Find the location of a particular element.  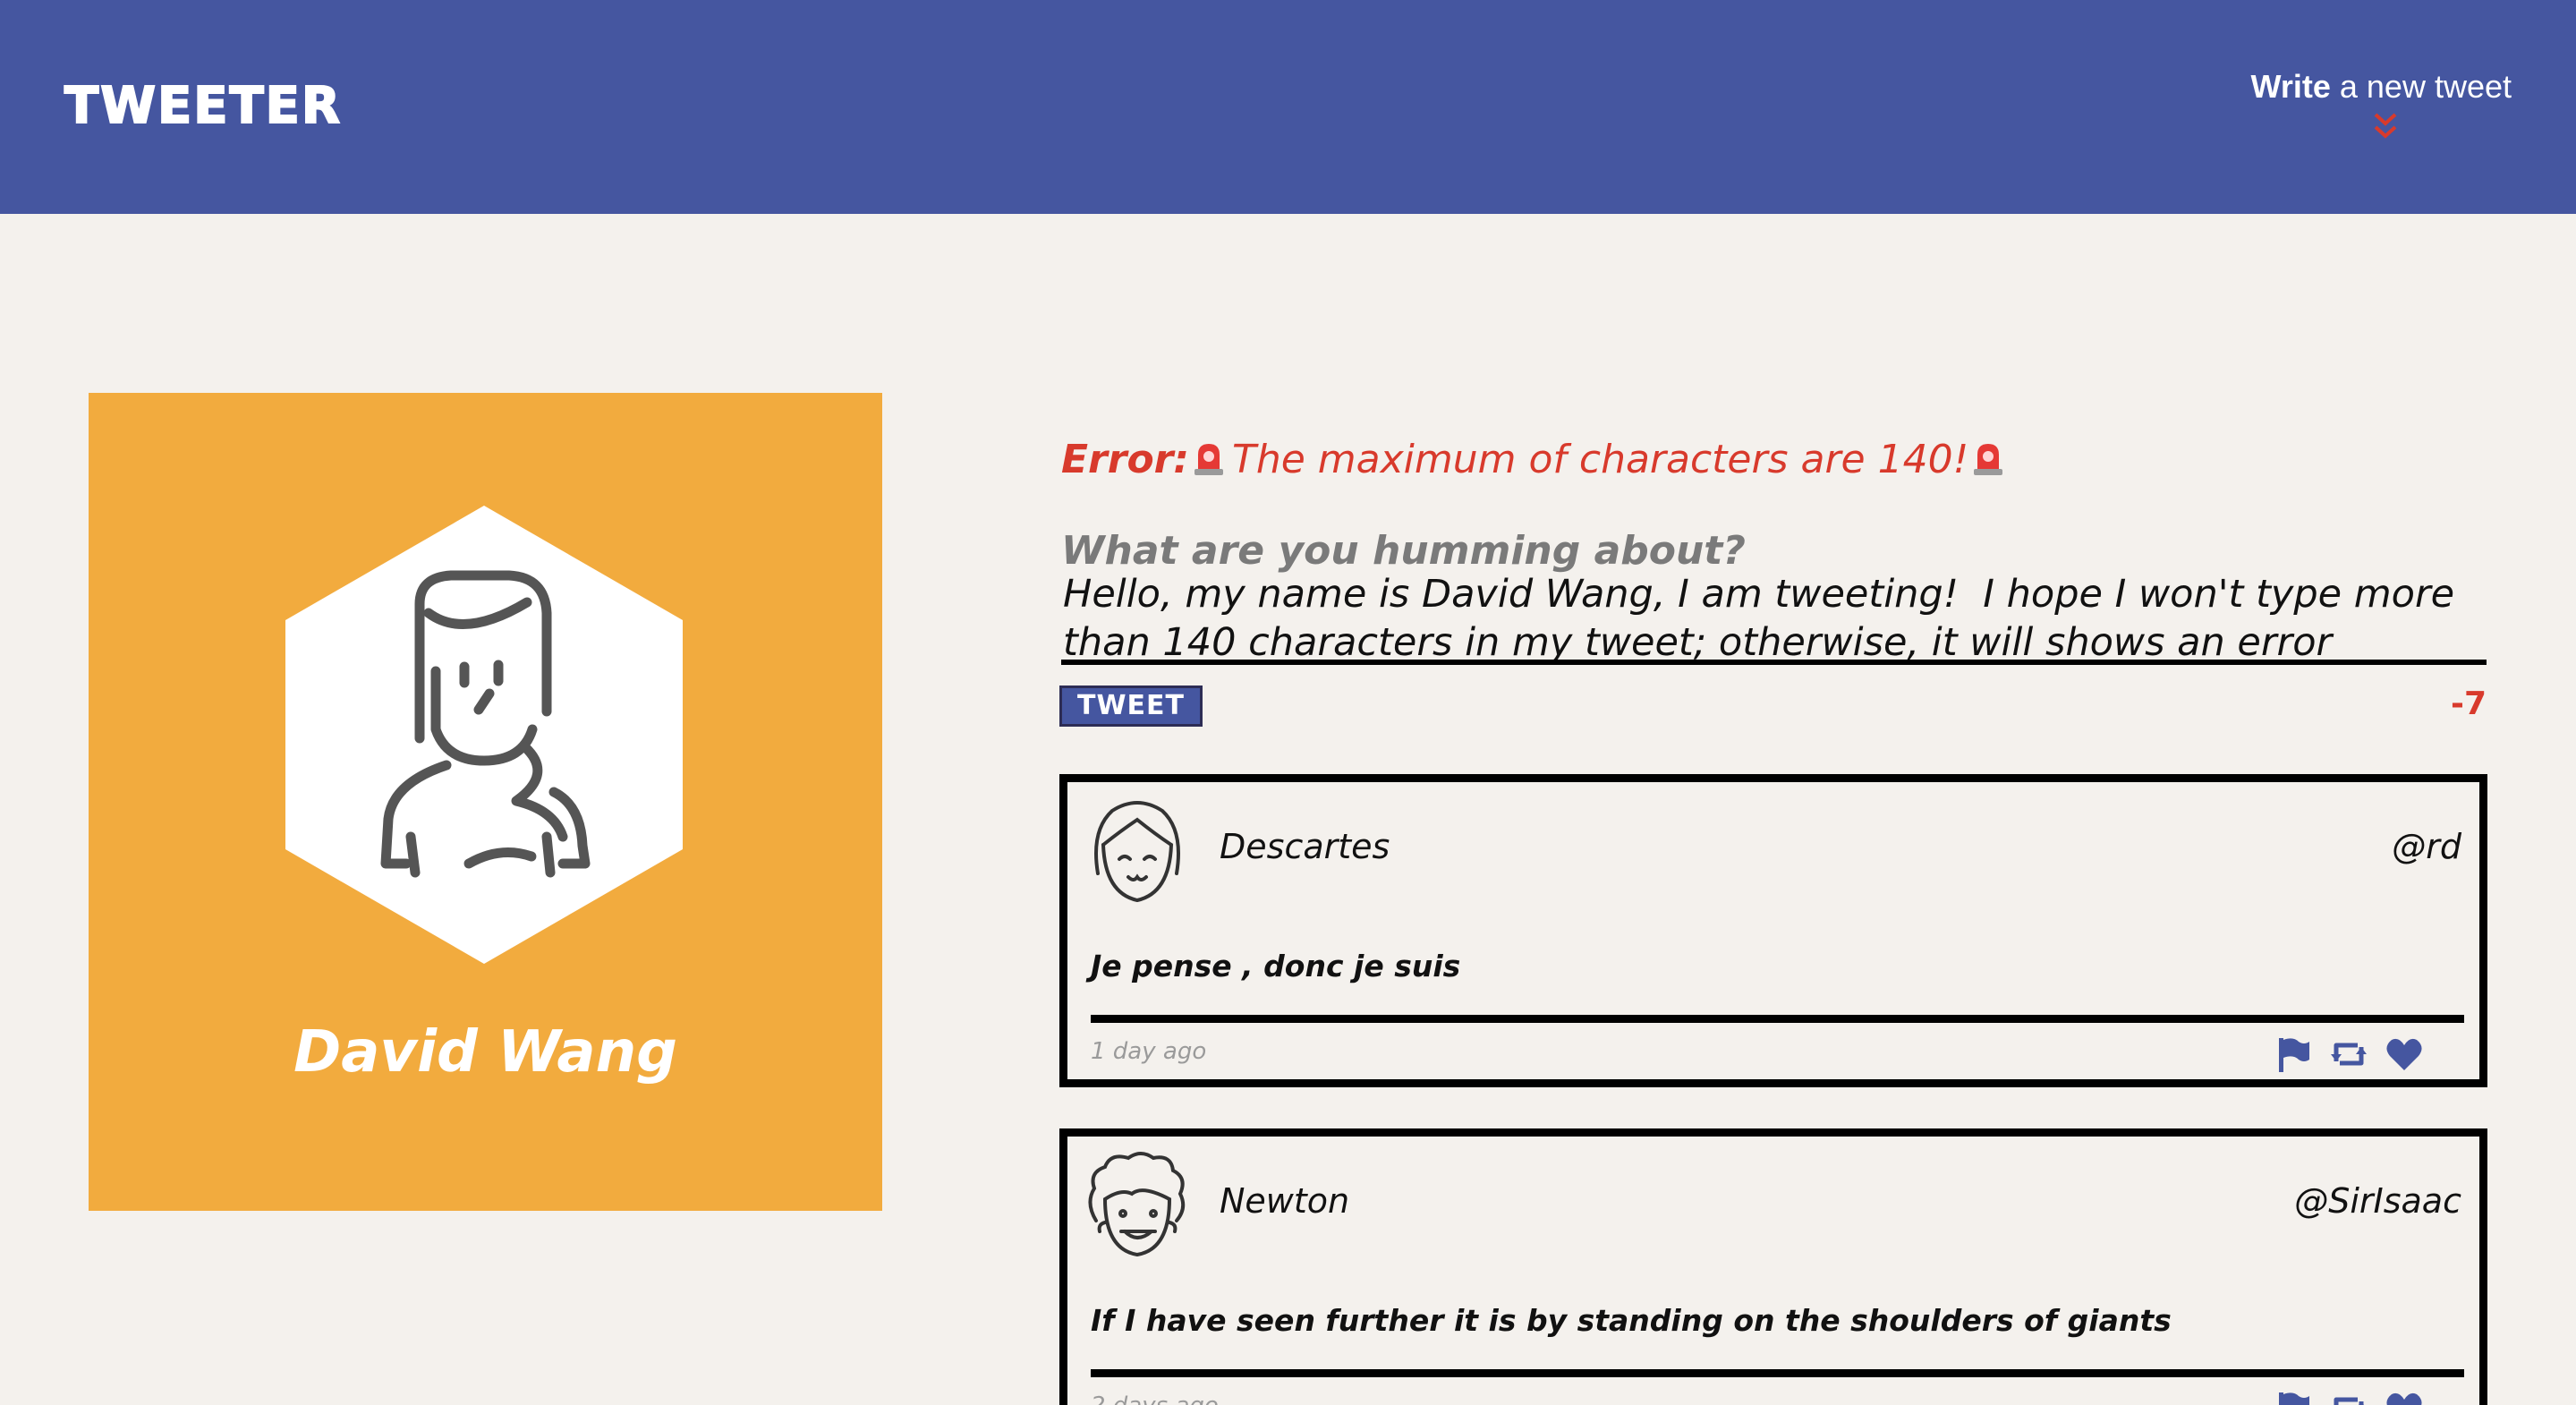

tweet-button: TWEET is located at coordinates (1131, 706).